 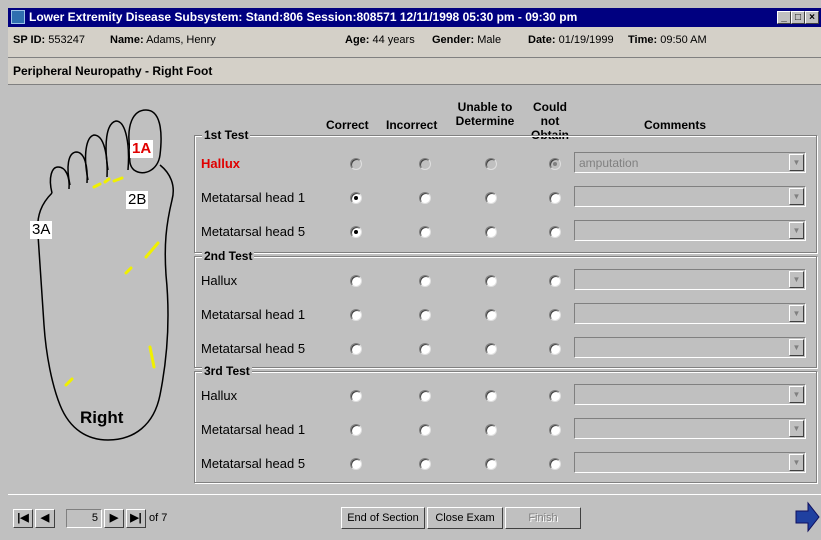 What do you see at coordinates (467, 40) in the screenshot?
I see `patient-gender: Gender: Male` at bounding box center [467, 40].